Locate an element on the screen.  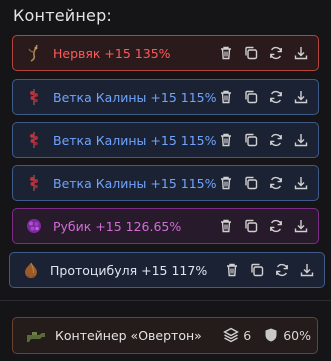
slot-item-6: Протоцибуля +15 117% is located at coordinates (167, 270).